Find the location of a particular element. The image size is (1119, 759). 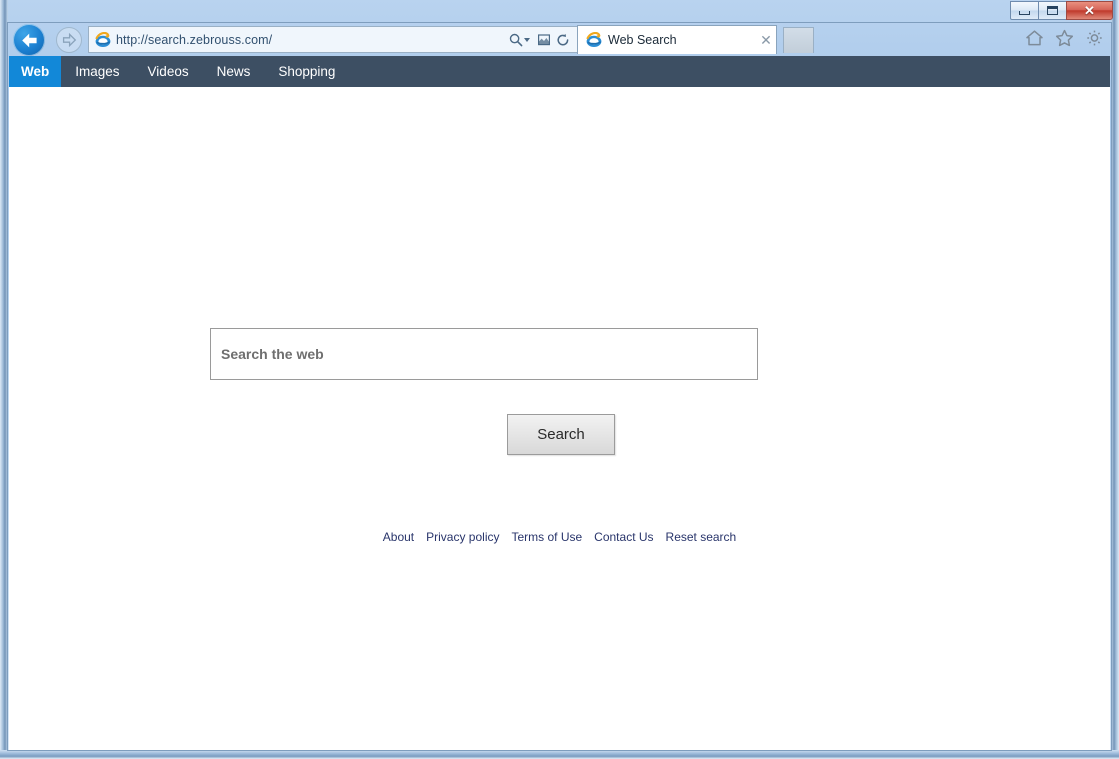

url-text: http://search.zebrouss.com/ is located at coordinates (194, 39).